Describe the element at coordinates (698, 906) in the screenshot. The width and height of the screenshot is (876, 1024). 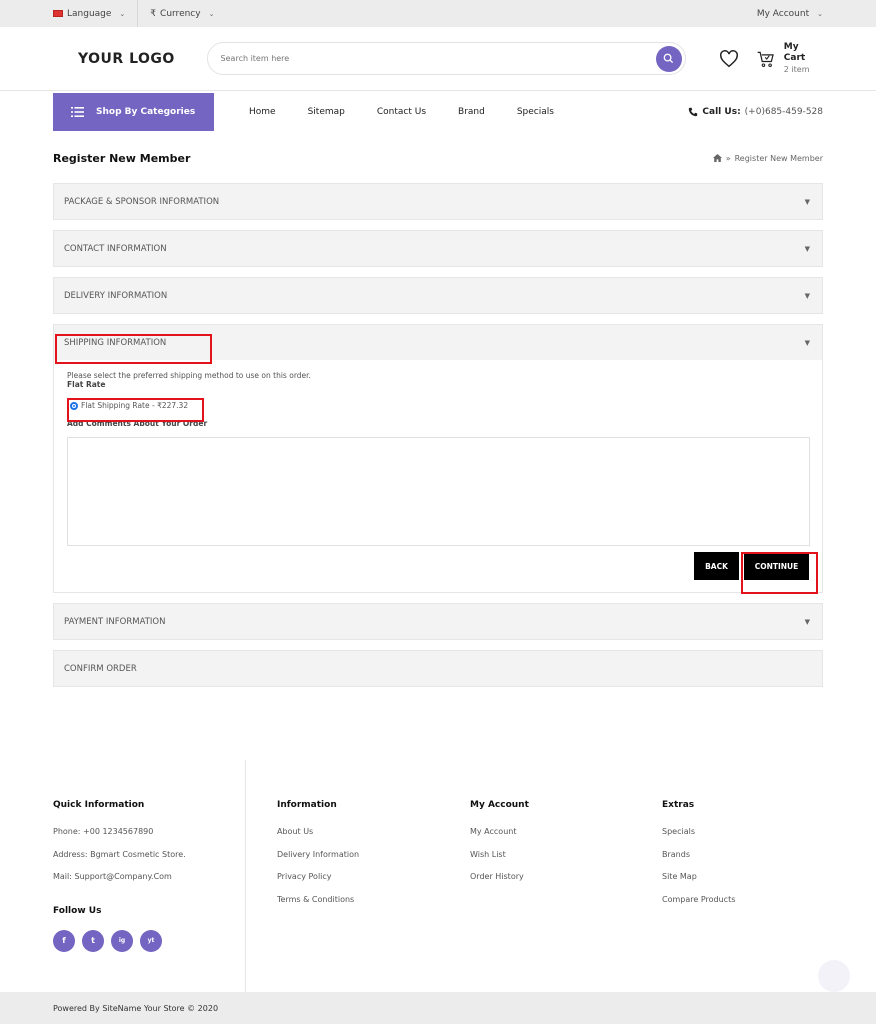
I see `footer-link: Compare Products` at that location.